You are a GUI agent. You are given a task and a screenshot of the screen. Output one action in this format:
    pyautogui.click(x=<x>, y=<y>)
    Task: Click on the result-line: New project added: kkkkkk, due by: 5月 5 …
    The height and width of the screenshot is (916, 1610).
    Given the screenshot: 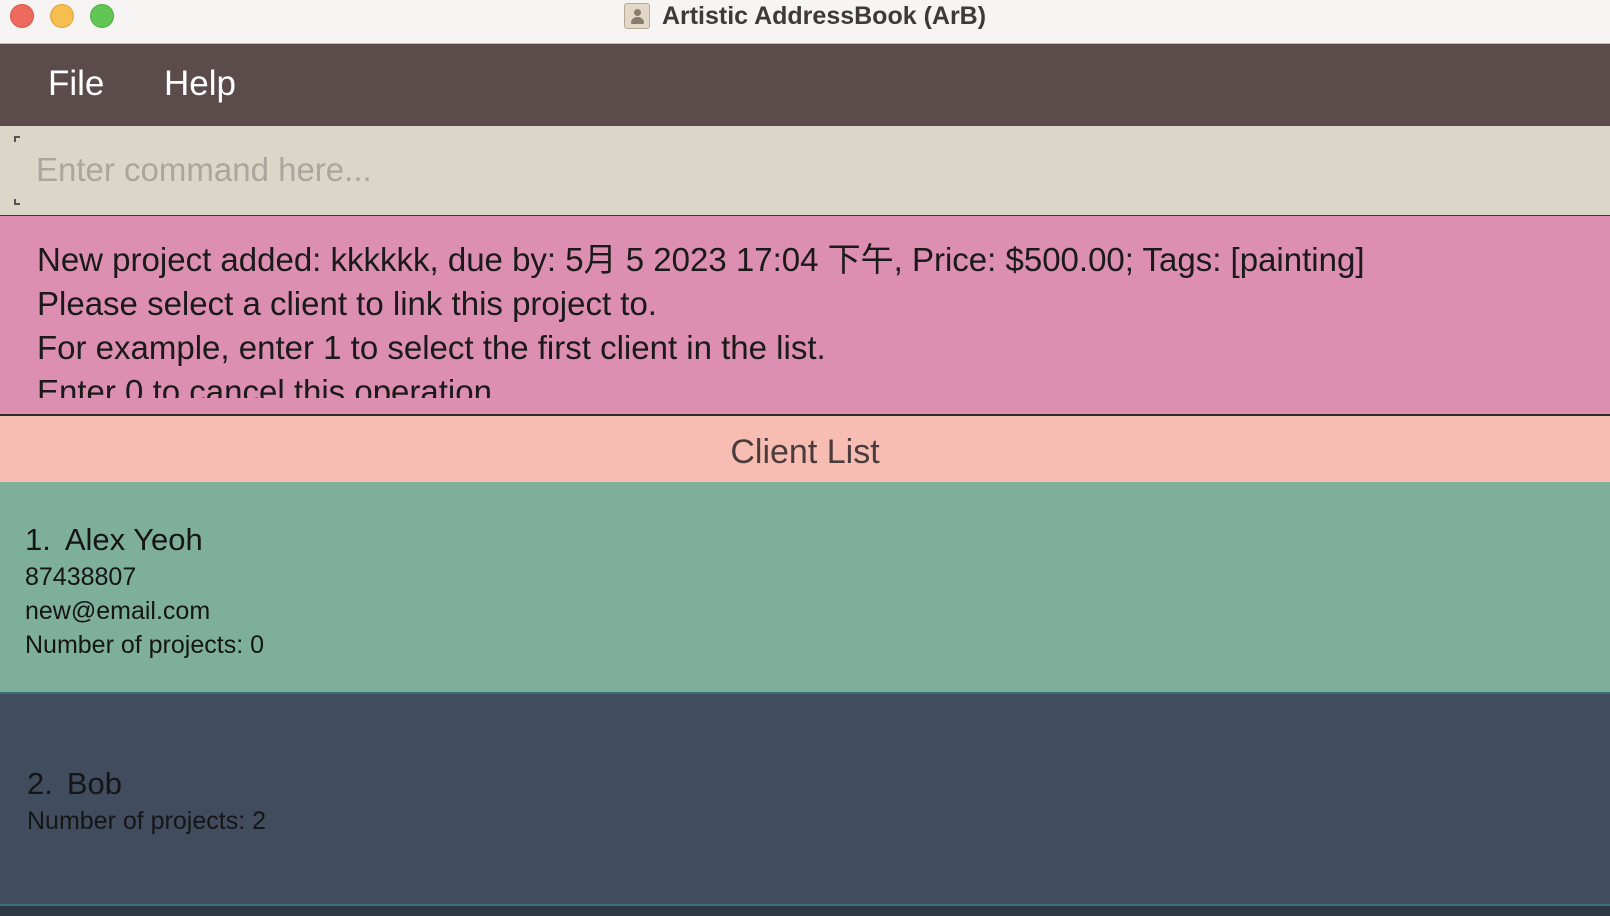 What is the action you would take?
    pyautogui.click(x=701, y=259)
    